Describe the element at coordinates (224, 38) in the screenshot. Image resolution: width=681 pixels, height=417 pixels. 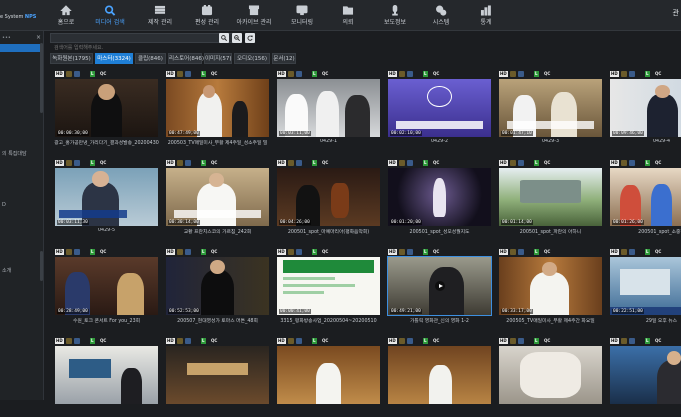
I see `search-button` at that location.